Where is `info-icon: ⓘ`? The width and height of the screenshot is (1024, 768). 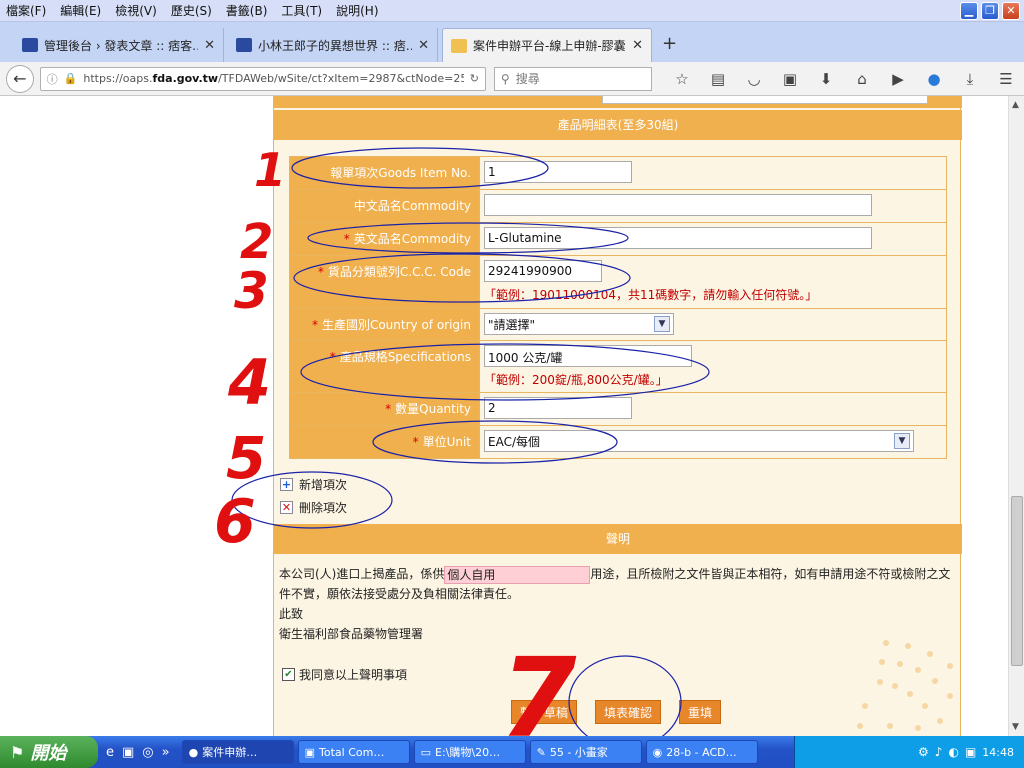 info-icon: ⓘ is located at coordinates (52, 79).